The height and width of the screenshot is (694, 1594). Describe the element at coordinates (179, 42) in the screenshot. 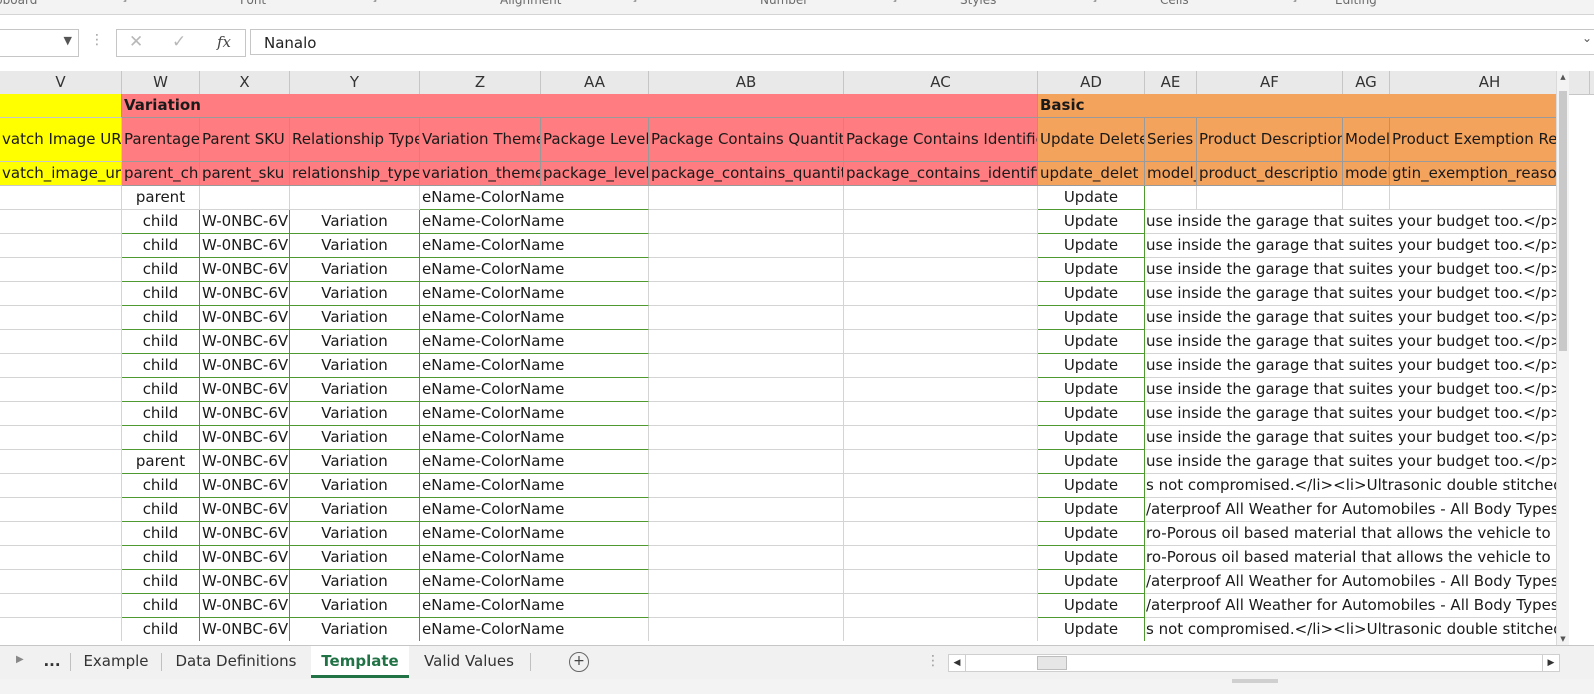

I see `check-icon: ✓` at that location.